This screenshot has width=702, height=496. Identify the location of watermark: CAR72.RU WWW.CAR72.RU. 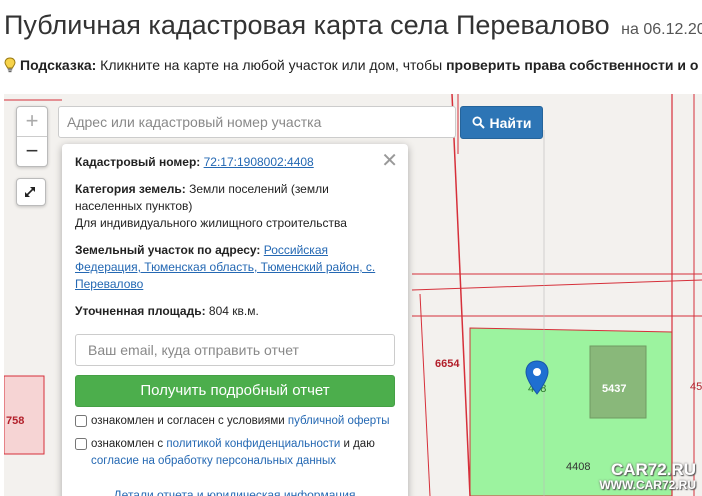
(647, 476).